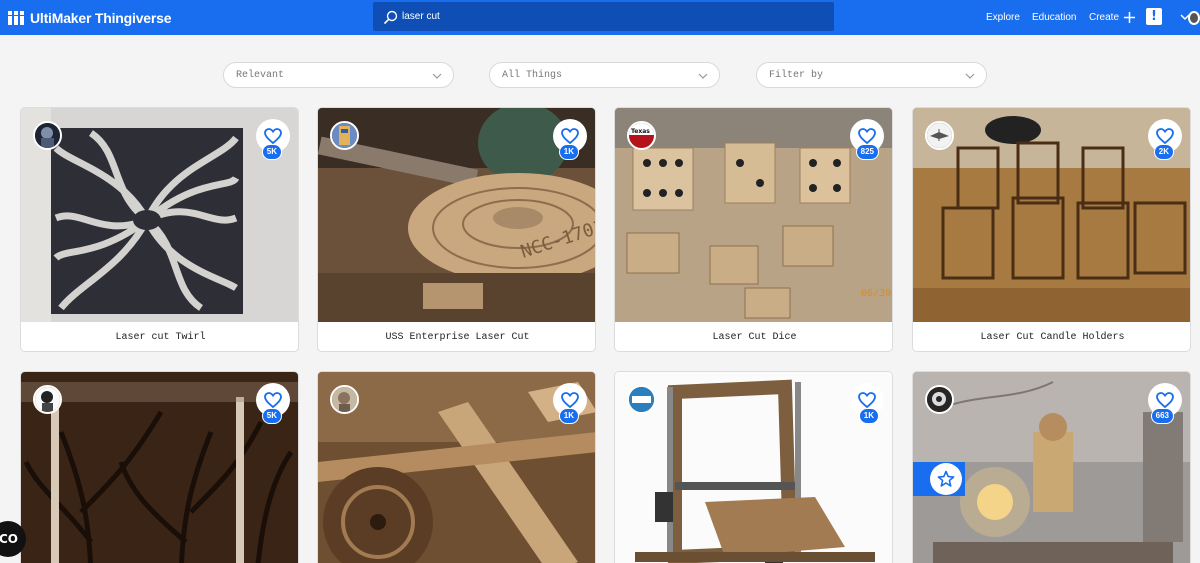 This screenshot has height=563, width=1200. What do you see at coordinates (796, 75) in the screenshot?
I see `filter-by-dropdown-value: Filter by` at bounding box center [796, 75].